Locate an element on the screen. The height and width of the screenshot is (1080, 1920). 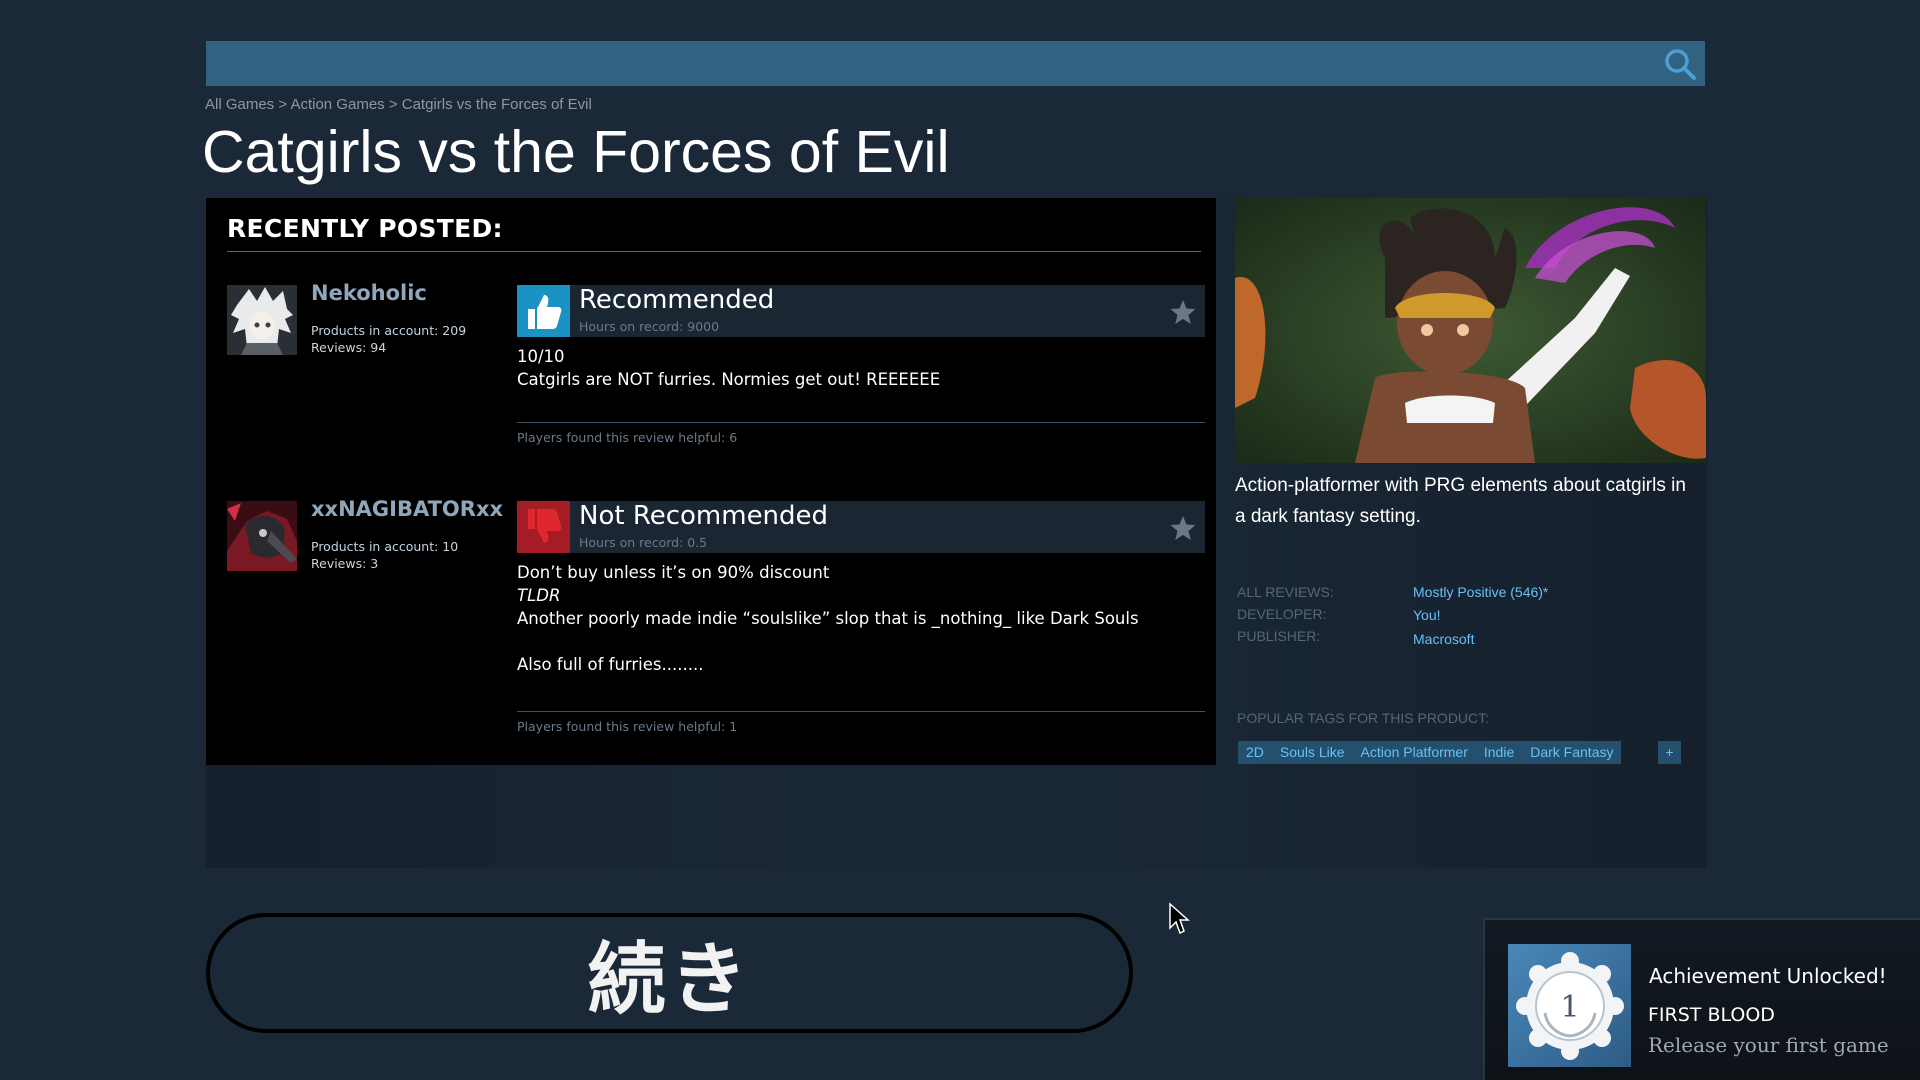
helpful-count: Players found this review helpful: 1 is located at coordinates (627, 726).